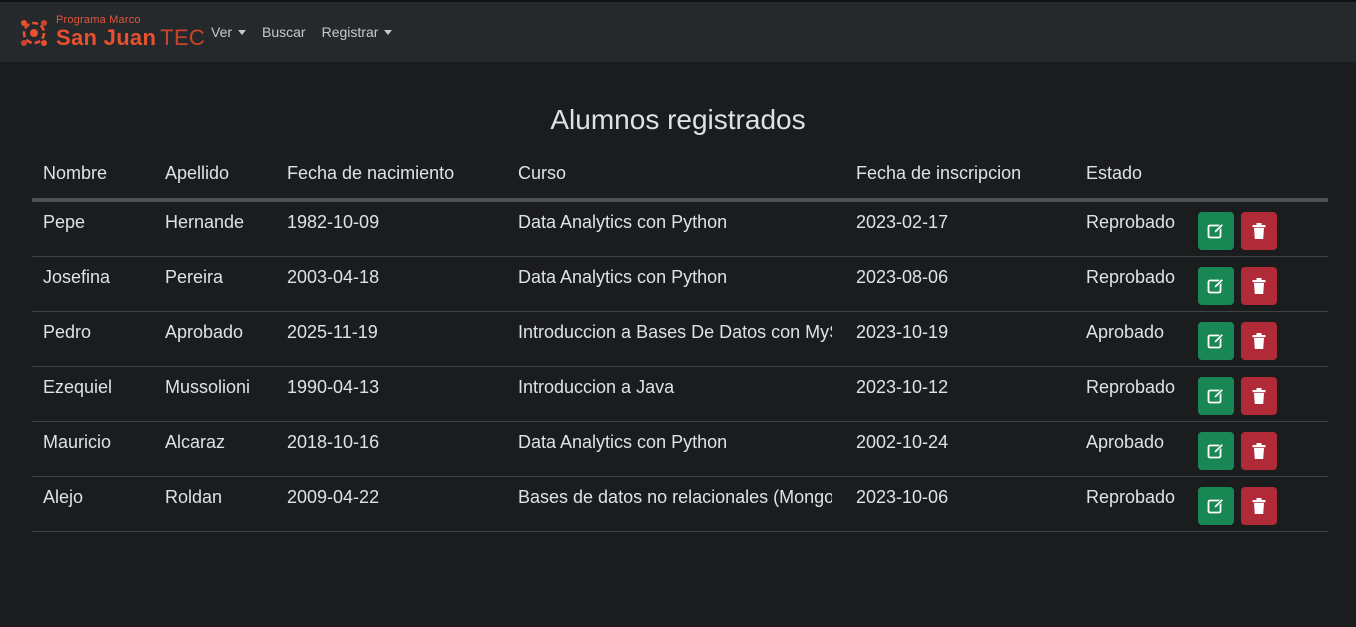 The width and height of the screenshot is (1356, 627). Describe the element at coordinates (78, 387) in the screenshot. I see `cell-nombre: Ezequiel` at that location.